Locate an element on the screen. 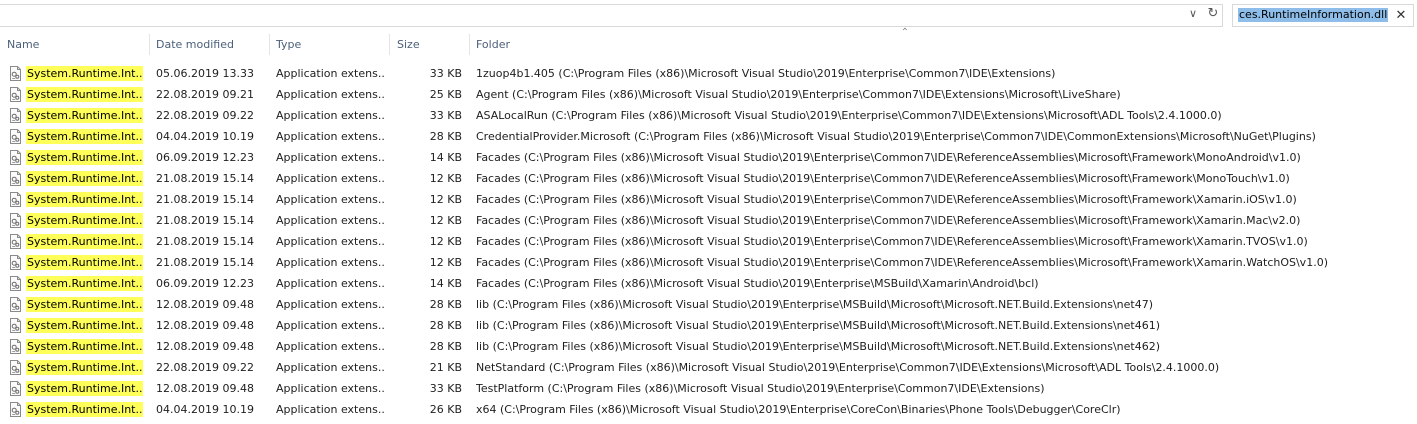 The width and height of the screenshot is (1417, 424). address-bar is located at coordinates (611, 15).